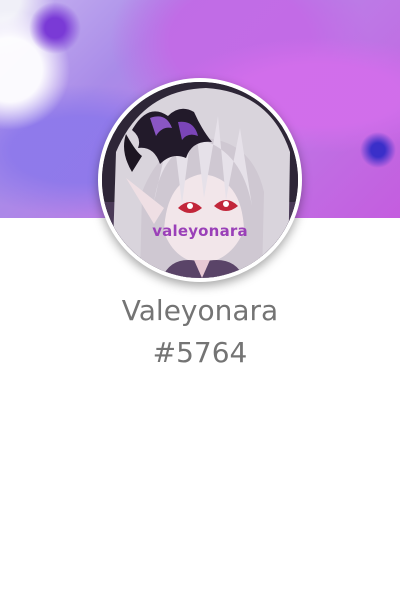 Image resolution: width=400 pixels, height=600 pixels. Describe the element at coordinates (200, 310) in the screenshot. I see `username: Valeyonara` at that location.